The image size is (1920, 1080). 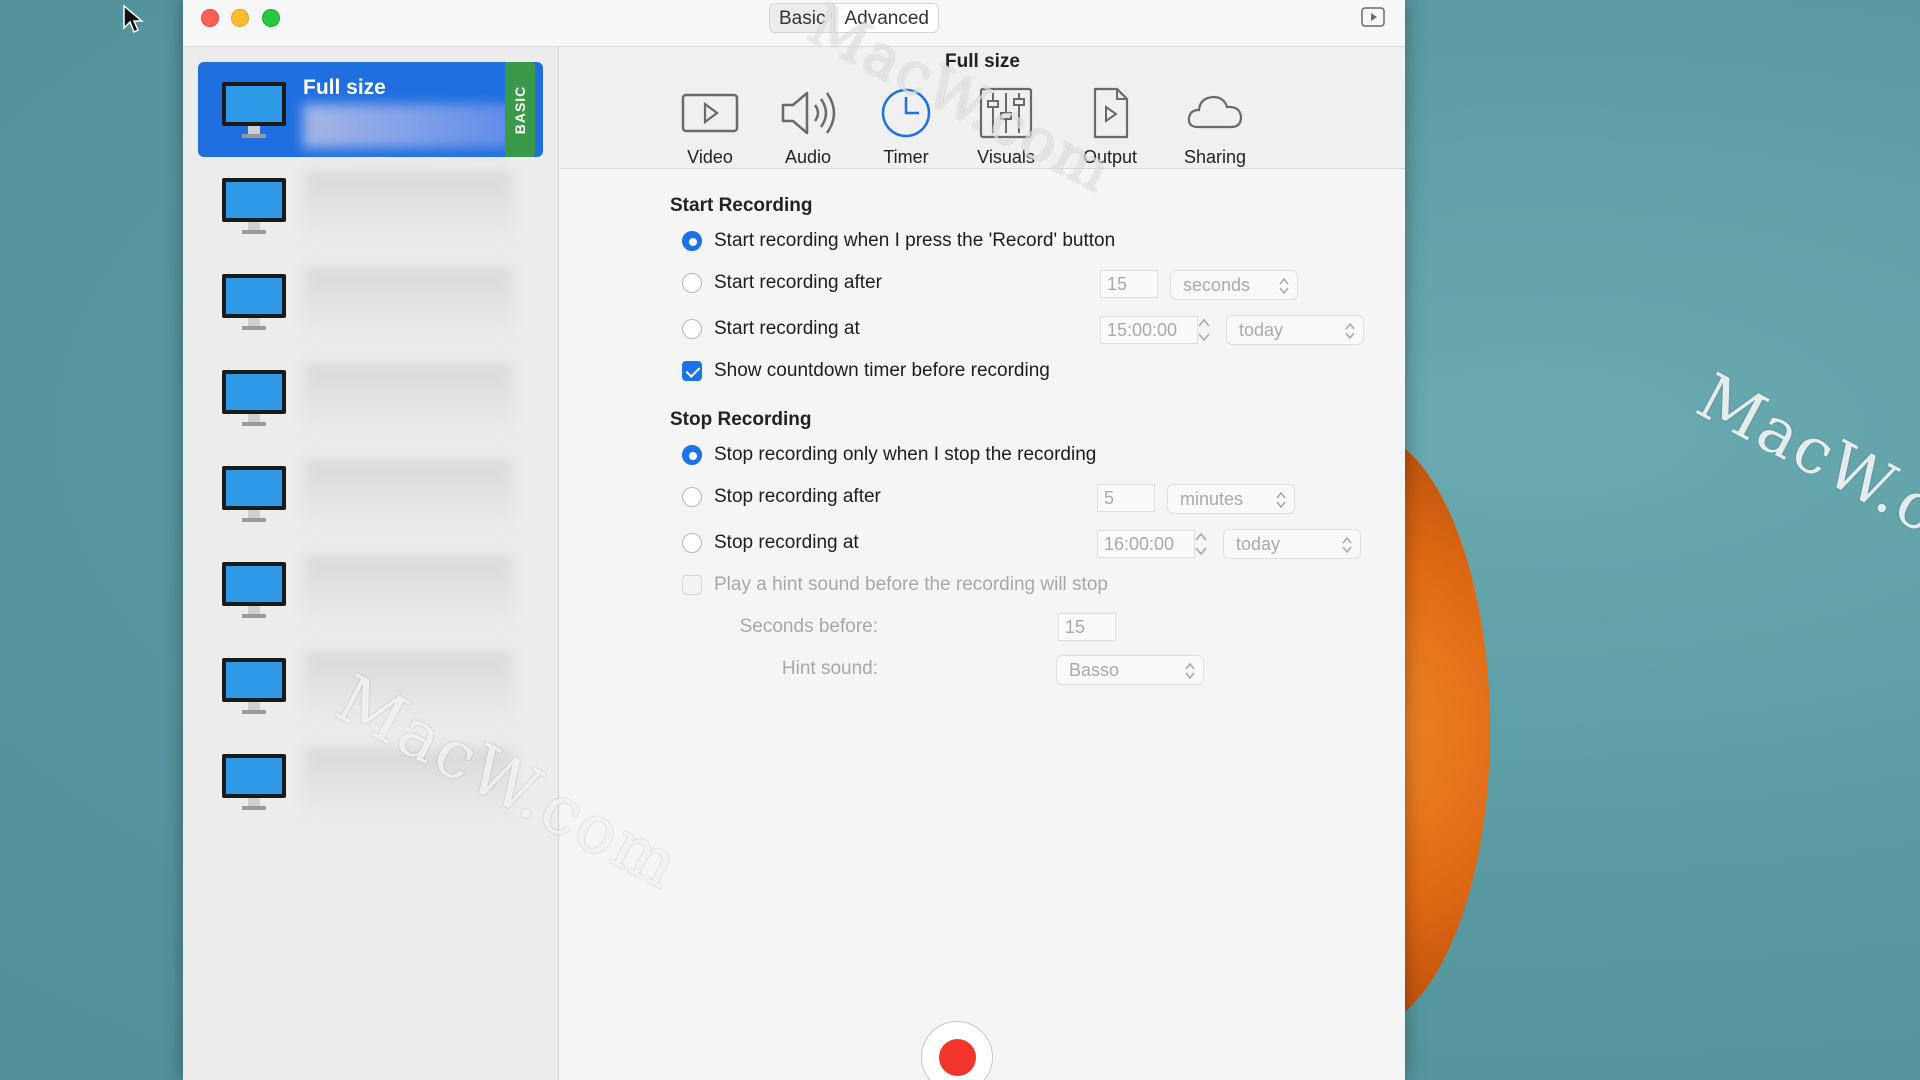 What do you see at coordinates (1234, 285) in the screenshot?
I see `start-after-unit-popup: seconds` at bounding box center [1234, 285].